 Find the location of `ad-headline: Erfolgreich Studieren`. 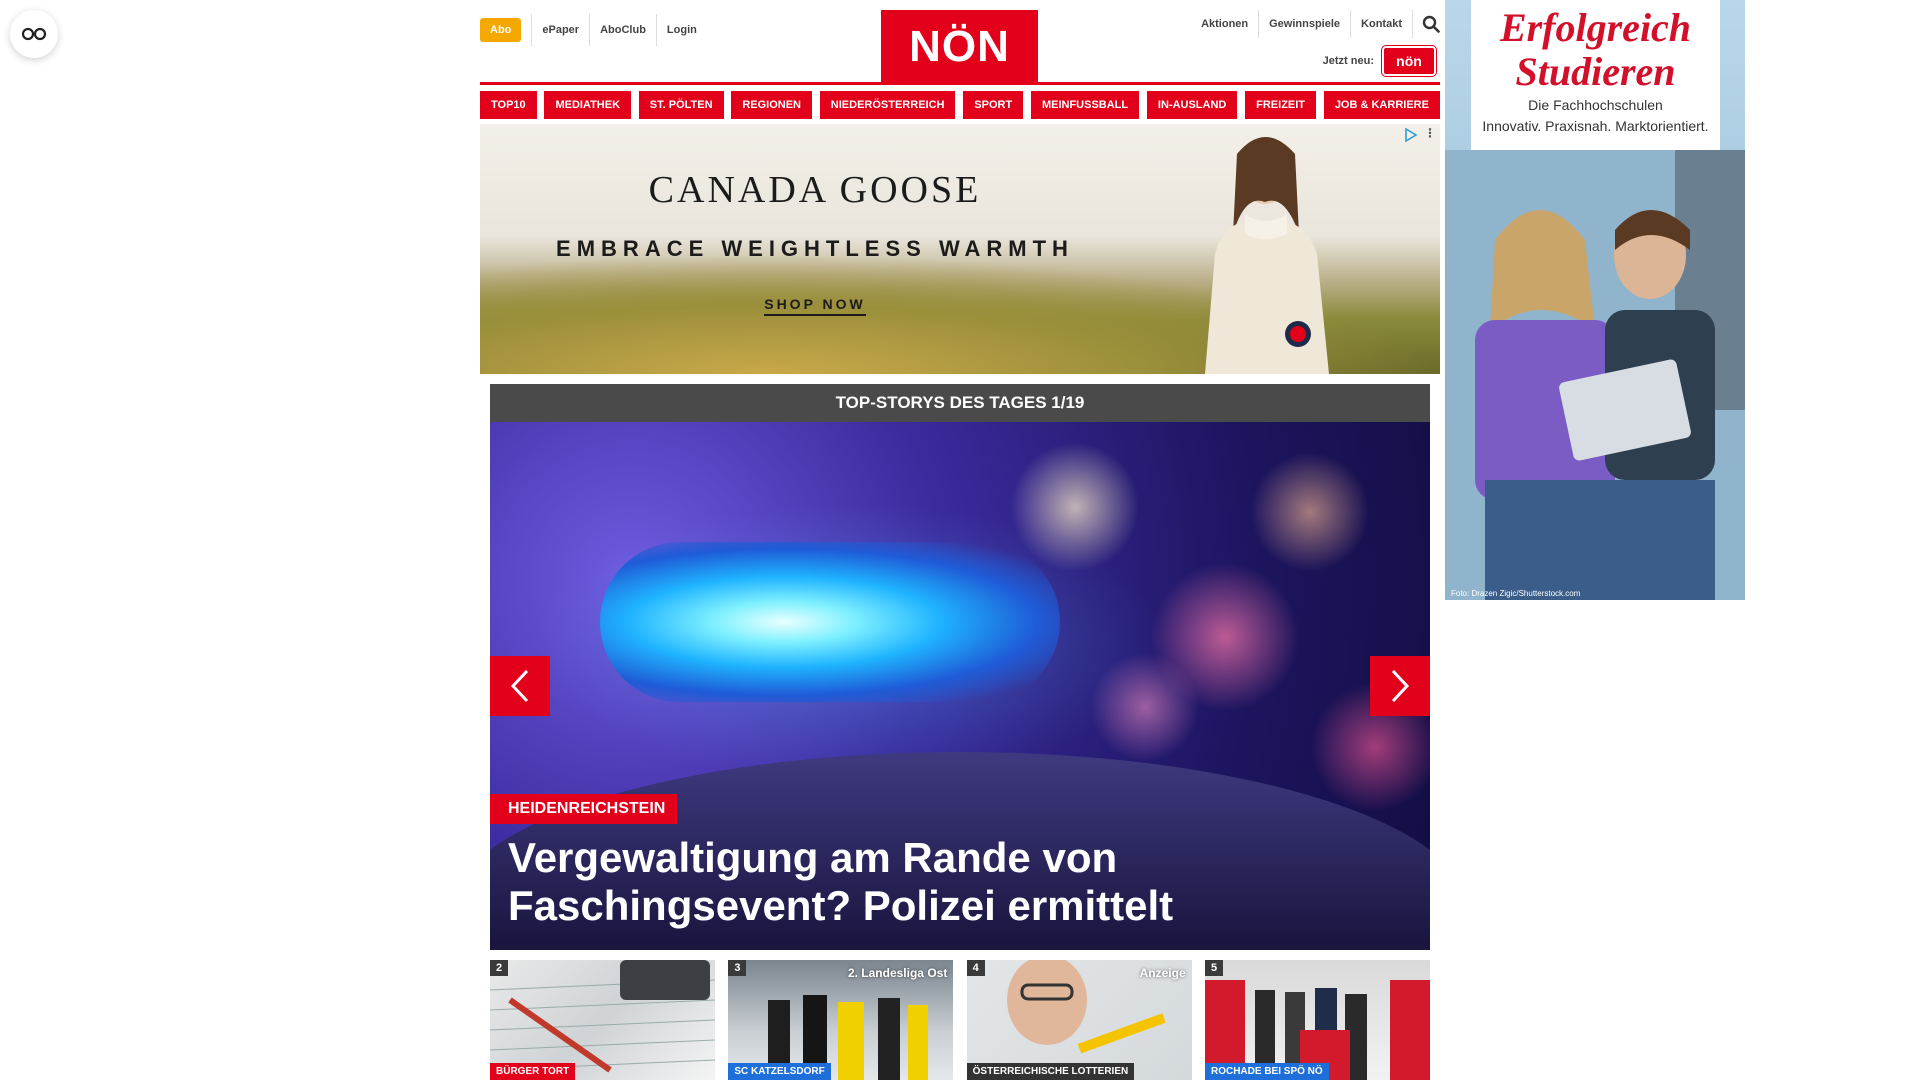

ad-headline: Erfolgreich Studieren is located at coordinates (1595, 49).